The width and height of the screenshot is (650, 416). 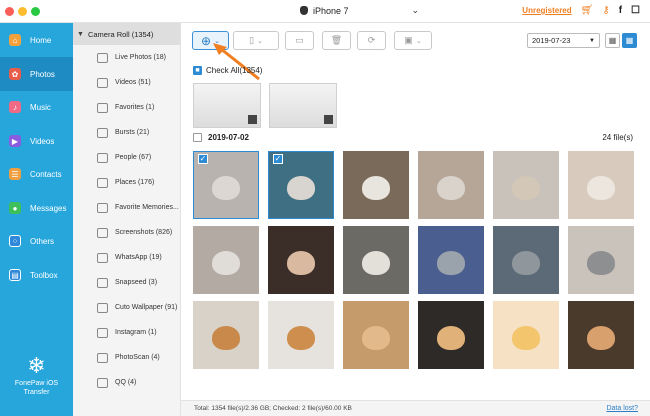 What do you see at coordinates (9, 11) in the screenshot?
I see `close-window-button` at bounding box center [9, 11].